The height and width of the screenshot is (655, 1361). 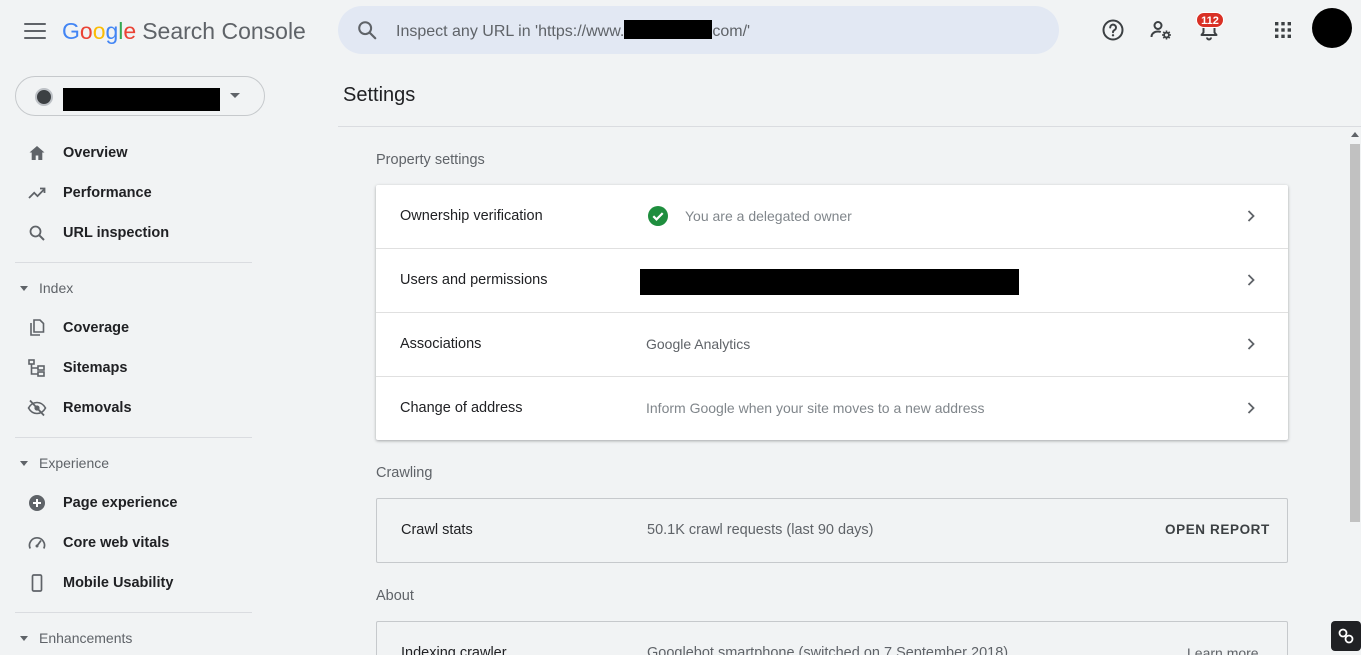 I want to click on url-inspection-search-bar: Inspect any URL in 'https://www. com/', so click(x=698, y=30).